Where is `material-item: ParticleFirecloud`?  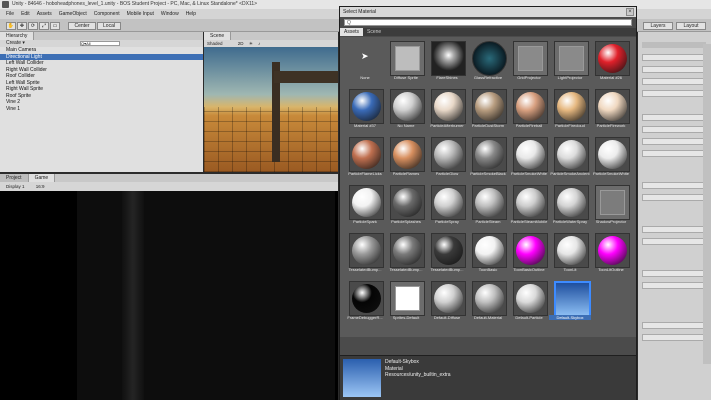
material-item: ParticleFirecloud is located at coordinates (570, 111).